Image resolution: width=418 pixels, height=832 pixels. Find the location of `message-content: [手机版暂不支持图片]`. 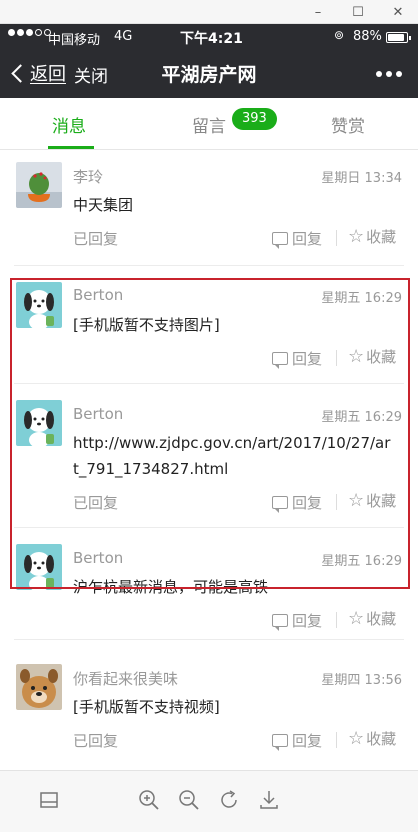

message-content: [手机版暂不支持图片] is located at coordinates (146, 325).